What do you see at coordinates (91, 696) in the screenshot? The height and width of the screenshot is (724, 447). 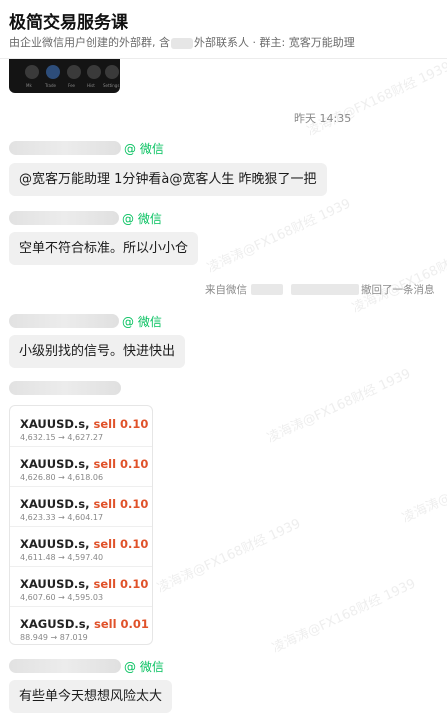 I see `message-bubble: 有些单今天想想风险太大` at bounding box center [91, 696].